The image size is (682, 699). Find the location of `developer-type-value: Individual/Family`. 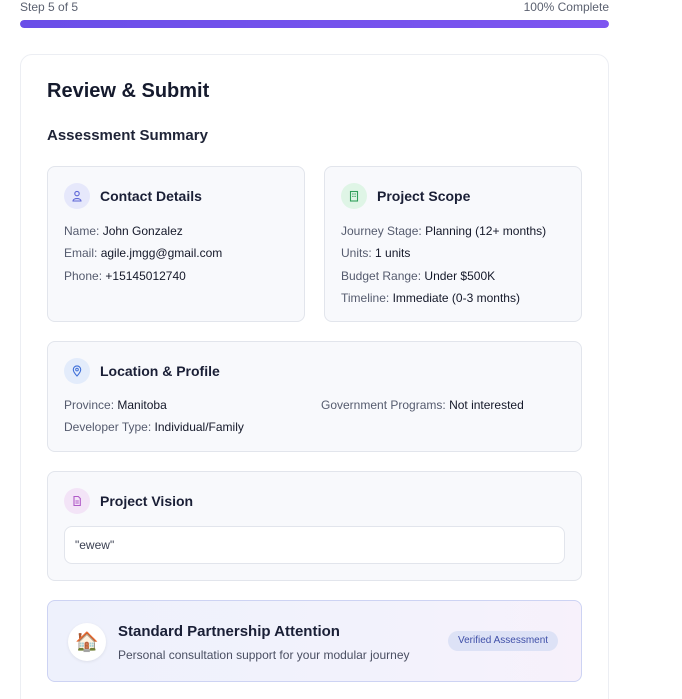

developer-type-value: Individual/Family is located at coordinates (199, 427).